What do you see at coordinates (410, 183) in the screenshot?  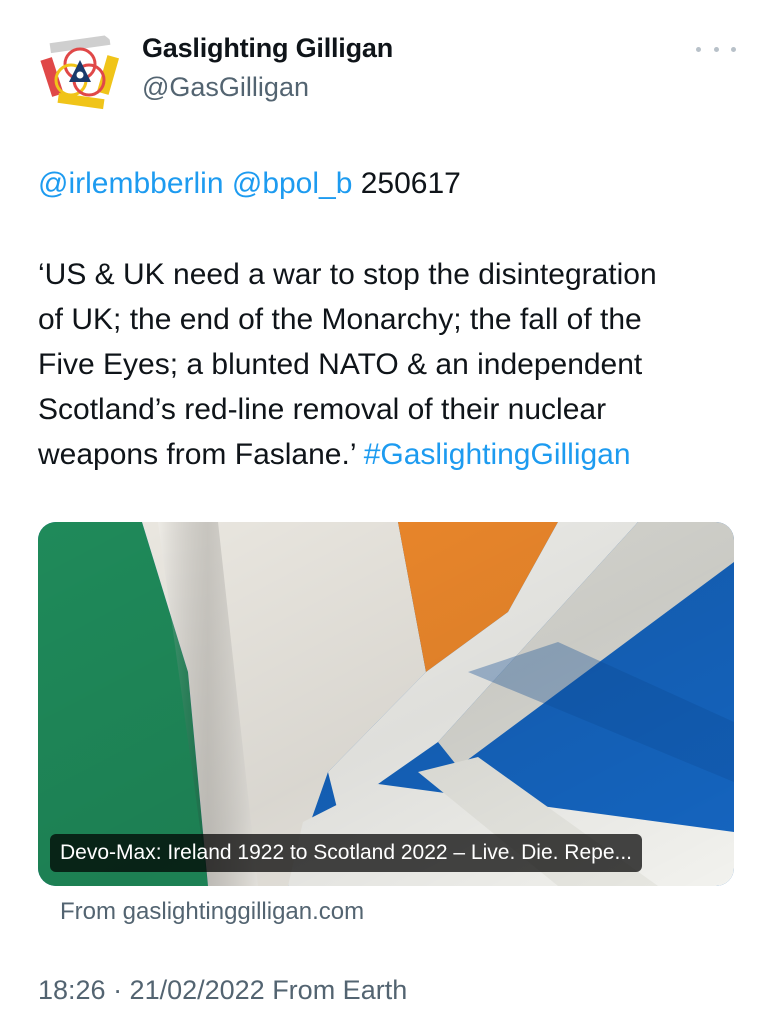 I see `mention-suffix: 250617` at bounding box center [410, 183].